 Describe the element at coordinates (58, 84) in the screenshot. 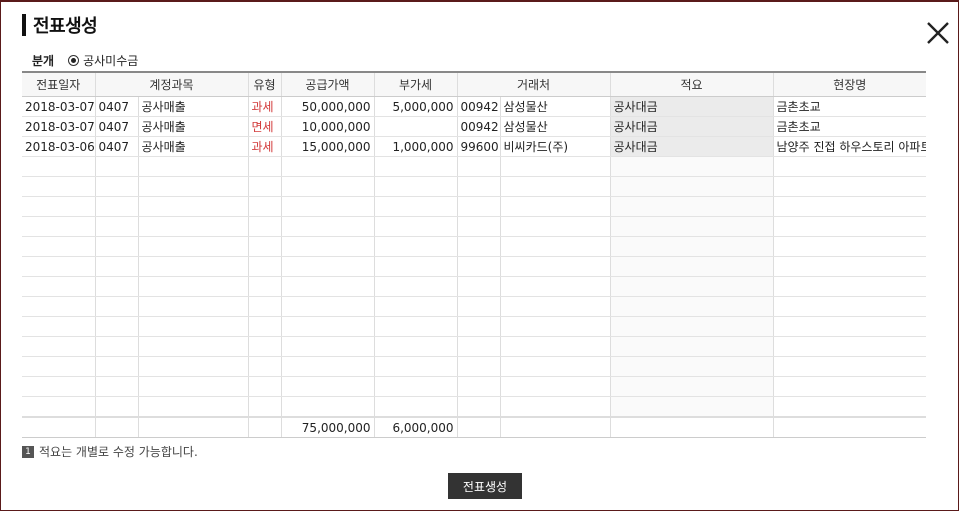

I see `col-header-date: 전표일자` at that location.